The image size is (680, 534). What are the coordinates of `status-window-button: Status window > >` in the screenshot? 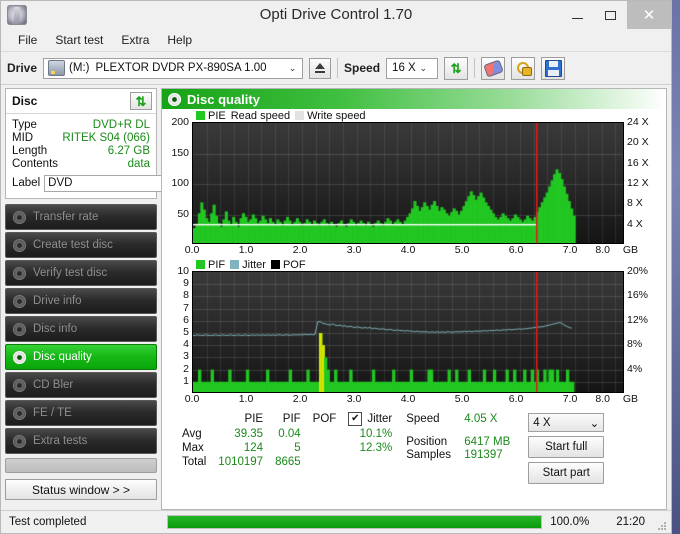 It's located at (81, 489).